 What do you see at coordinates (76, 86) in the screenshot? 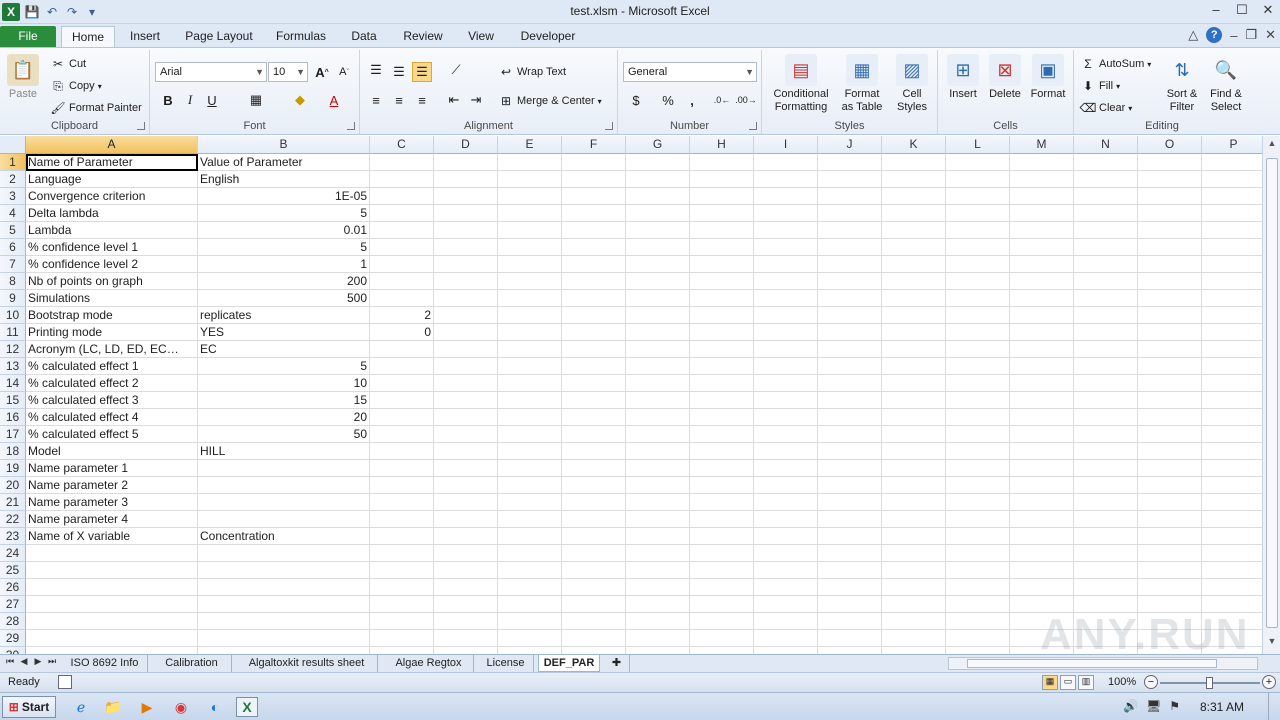
I see `copy-button: ⎘ Copy ▾` at bounding box center [76, 86].